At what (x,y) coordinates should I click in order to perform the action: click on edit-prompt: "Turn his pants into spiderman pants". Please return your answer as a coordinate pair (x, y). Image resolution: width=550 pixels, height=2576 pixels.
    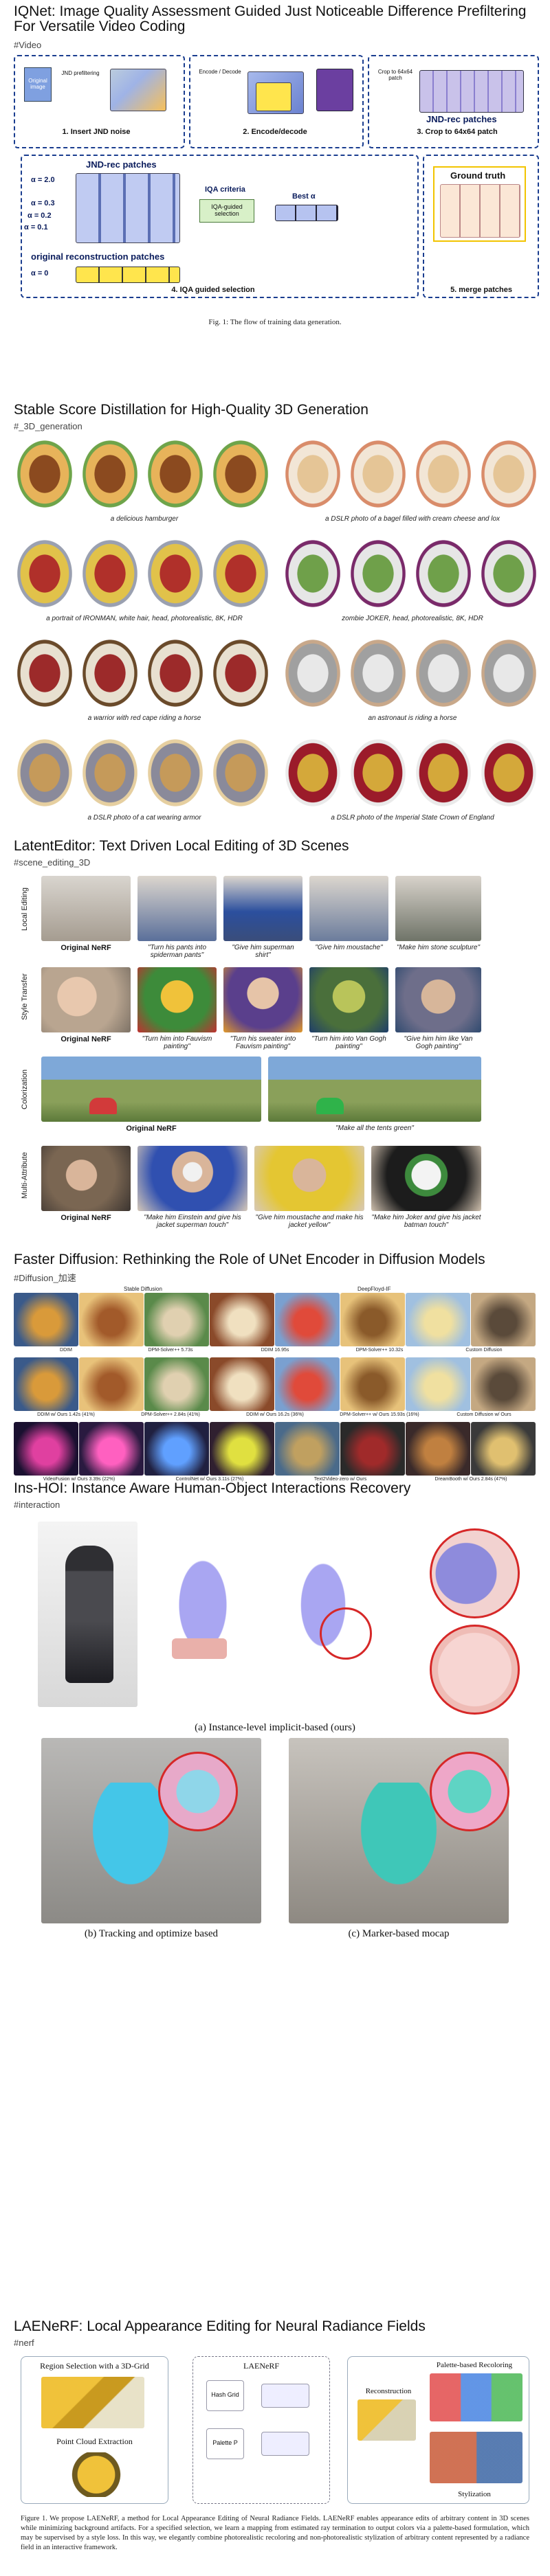
    Looking at the image, I should click on (177, 951).